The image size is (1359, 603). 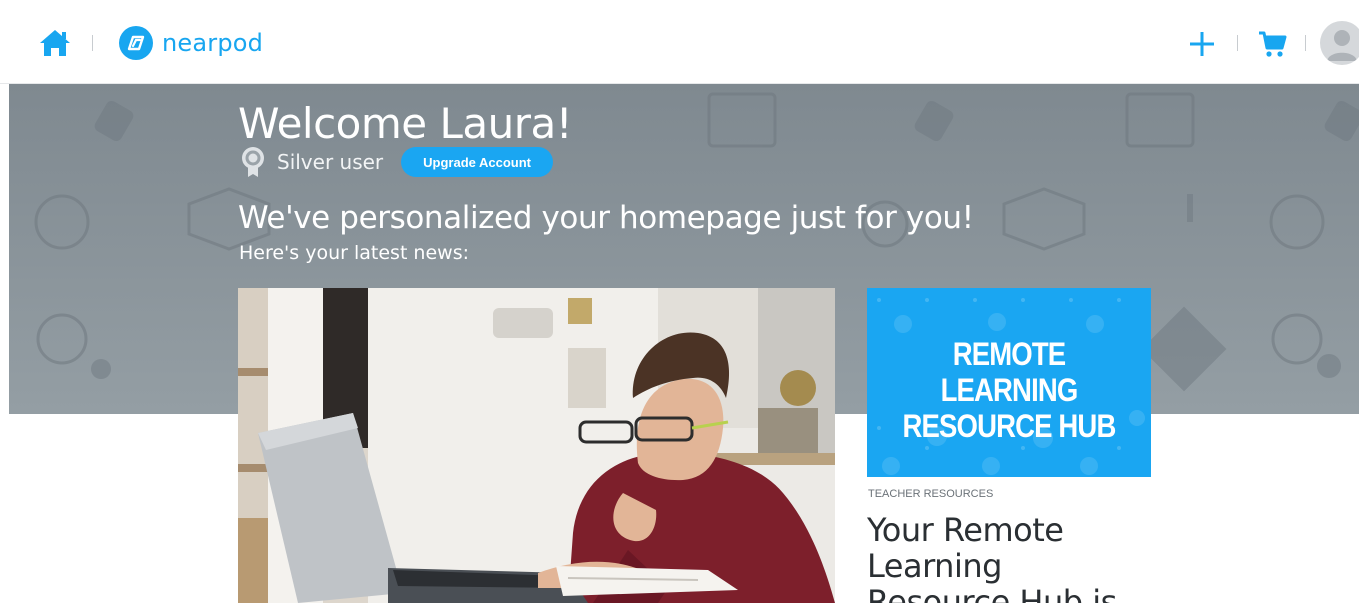 I want to click on user-status-row: Silver user Upgrade Account, so click(x=397, y=162).